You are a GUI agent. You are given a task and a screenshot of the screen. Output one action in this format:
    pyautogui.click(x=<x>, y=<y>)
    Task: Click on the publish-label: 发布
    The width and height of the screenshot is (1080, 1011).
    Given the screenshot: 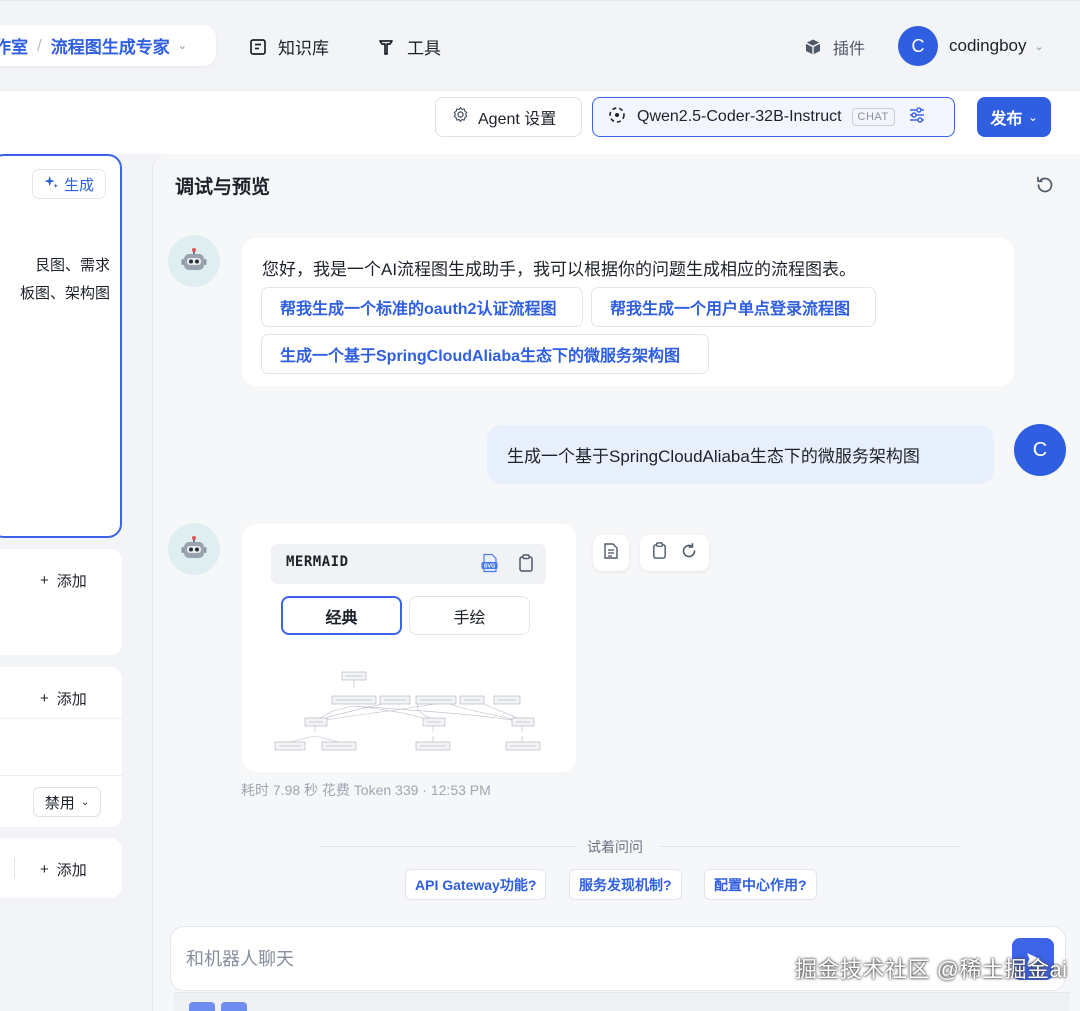 What is the action you would take?
    pyautogui.click(x=1006, y=119)
    